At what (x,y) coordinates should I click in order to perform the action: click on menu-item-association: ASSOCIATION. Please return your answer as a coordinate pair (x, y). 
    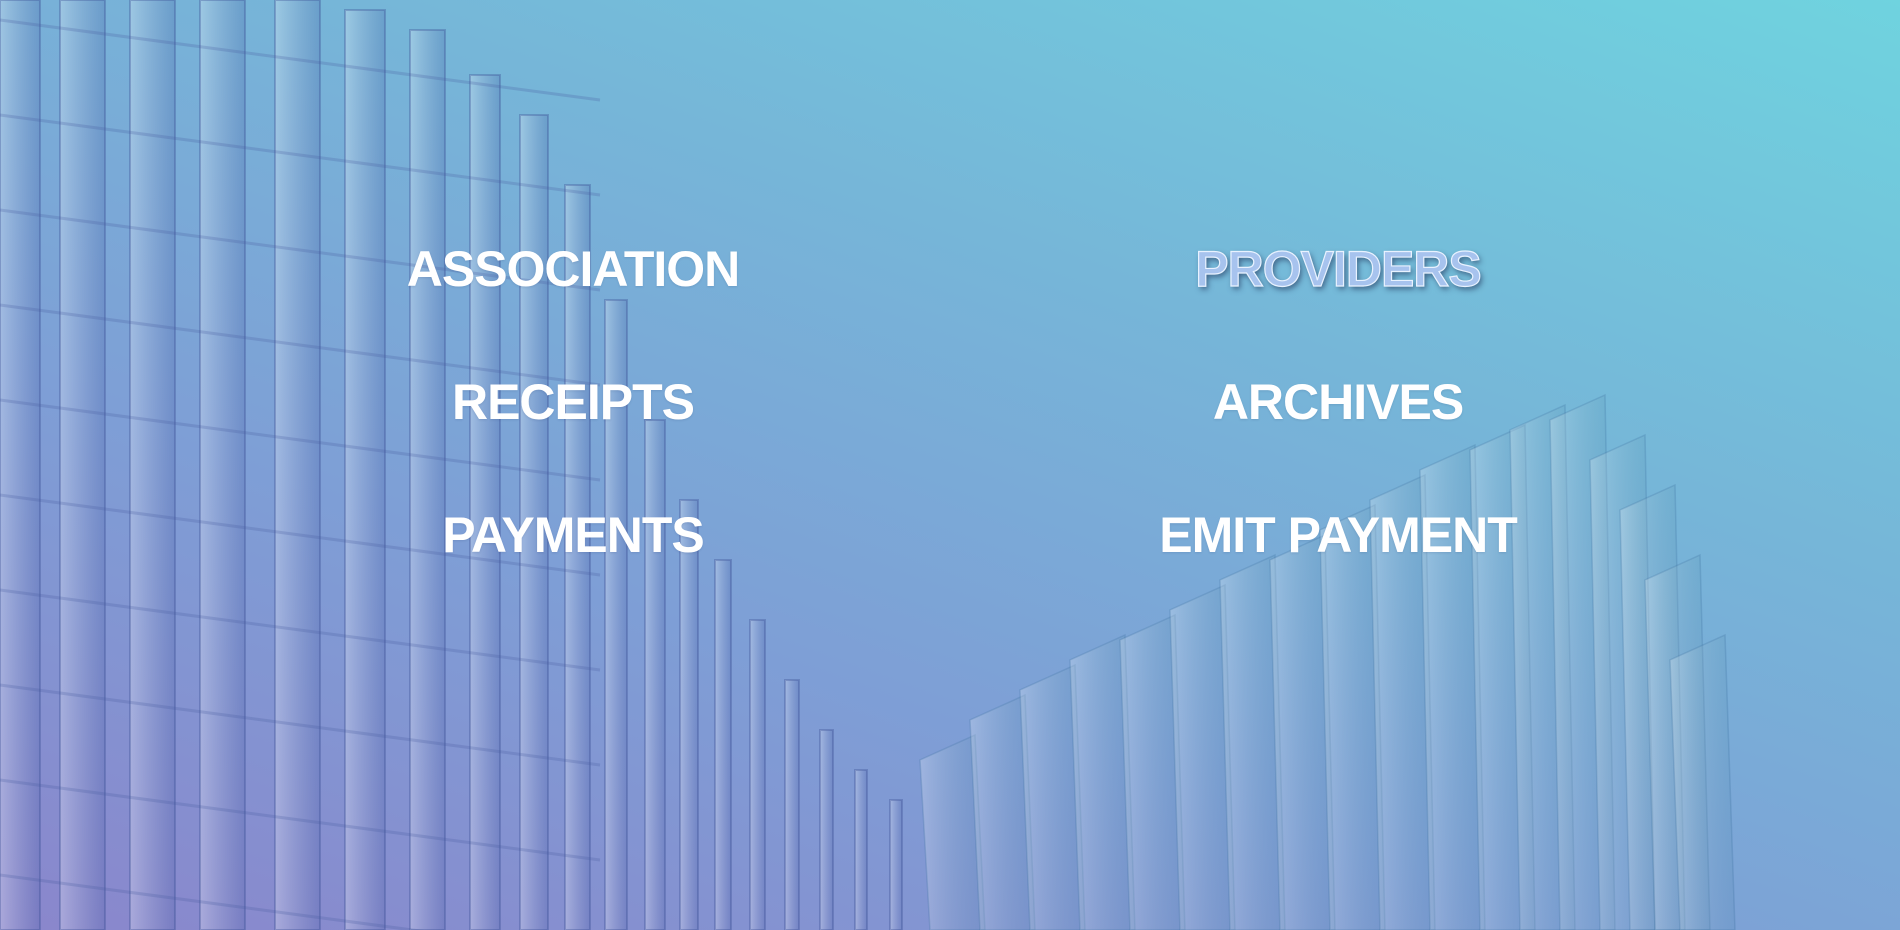
    Looking at the image, I should click on (574, 269).